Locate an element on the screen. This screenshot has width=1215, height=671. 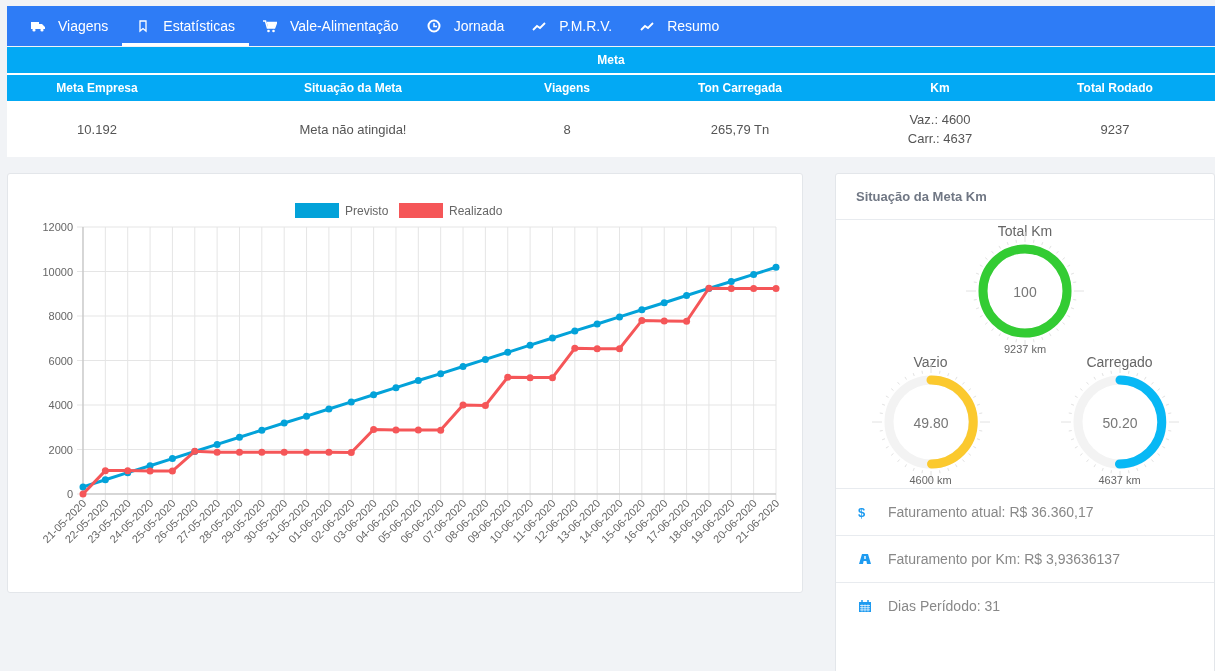
gauge-label: Vazio is located at coordinates (930, 362).